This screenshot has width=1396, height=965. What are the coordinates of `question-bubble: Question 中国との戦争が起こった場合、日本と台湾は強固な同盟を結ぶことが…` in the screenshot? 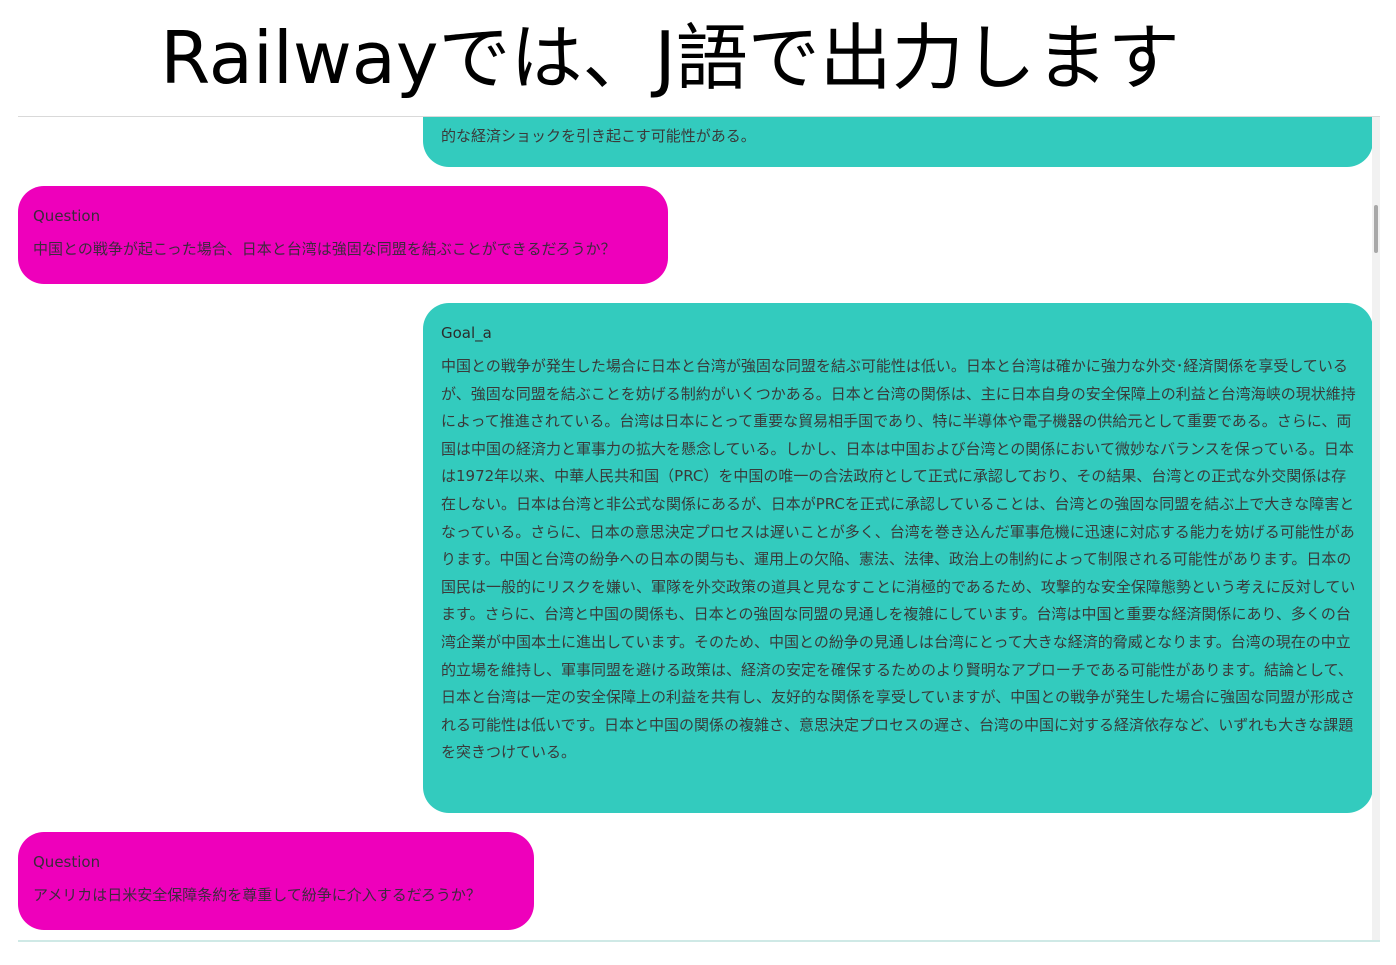 It's located at (343, 235).